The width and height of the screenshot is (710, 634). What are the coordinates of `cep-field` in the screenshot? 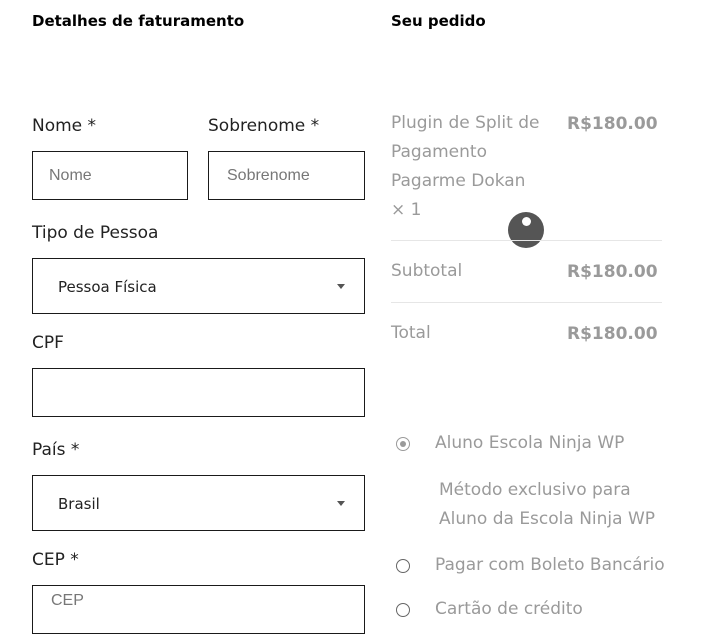 It's located at (198, 609).